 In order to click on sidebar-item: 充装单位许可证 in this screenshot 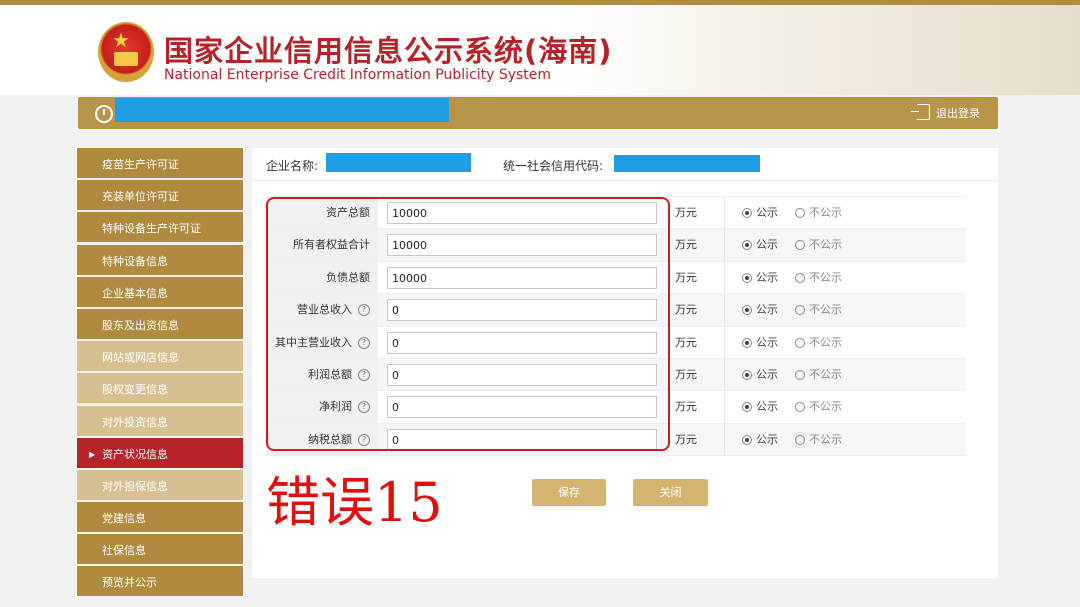, I will do `click(160, 195)`.